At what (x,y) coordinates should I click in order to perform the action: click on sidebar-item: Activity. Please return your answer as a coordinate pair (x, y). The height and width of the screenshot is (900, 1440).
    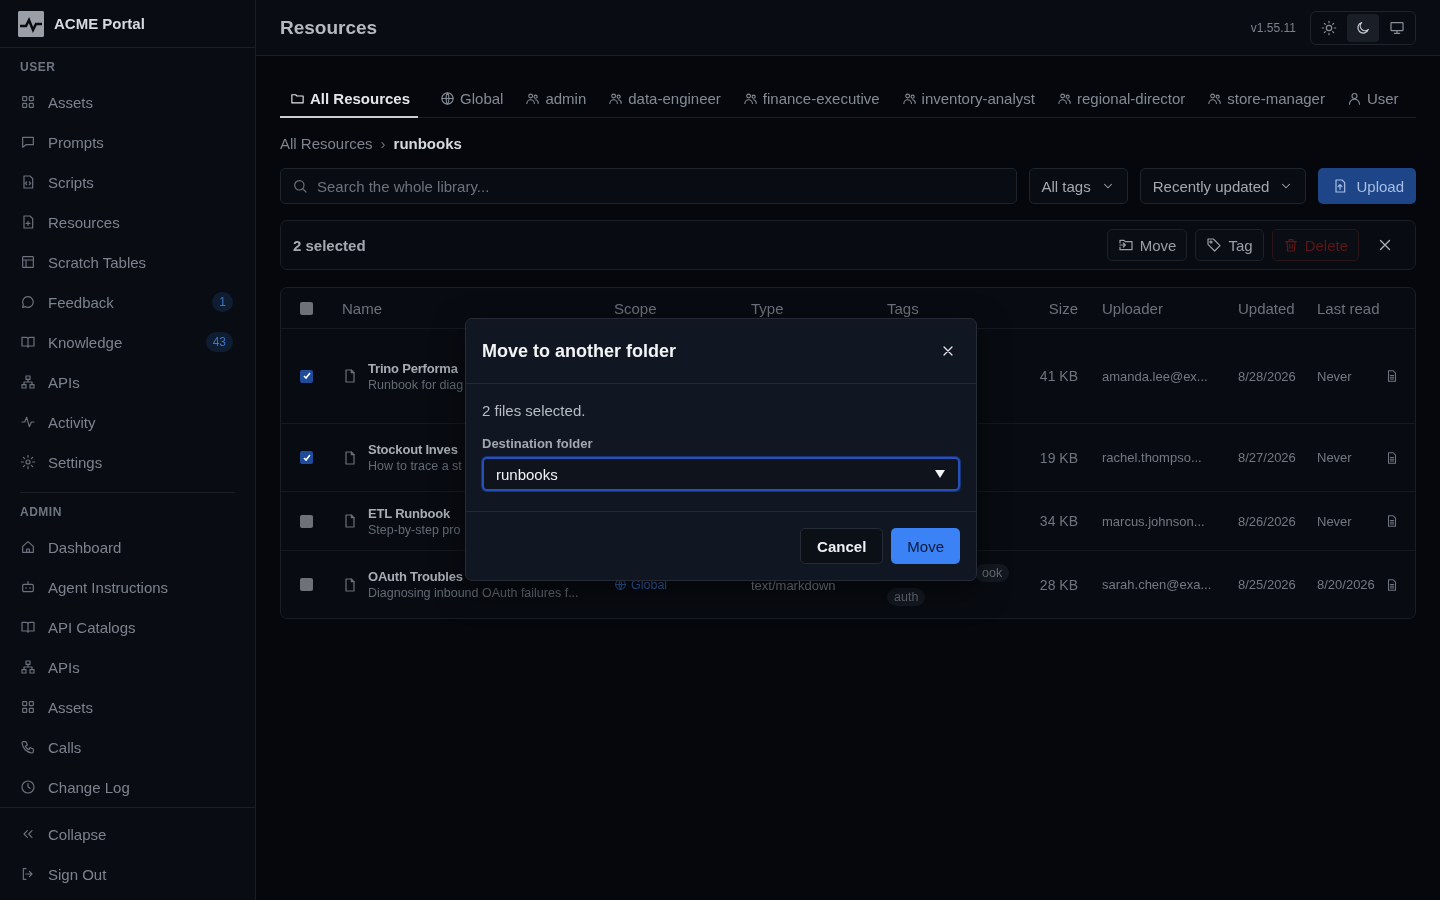
    Looking at the image, I should click on (127, 422).